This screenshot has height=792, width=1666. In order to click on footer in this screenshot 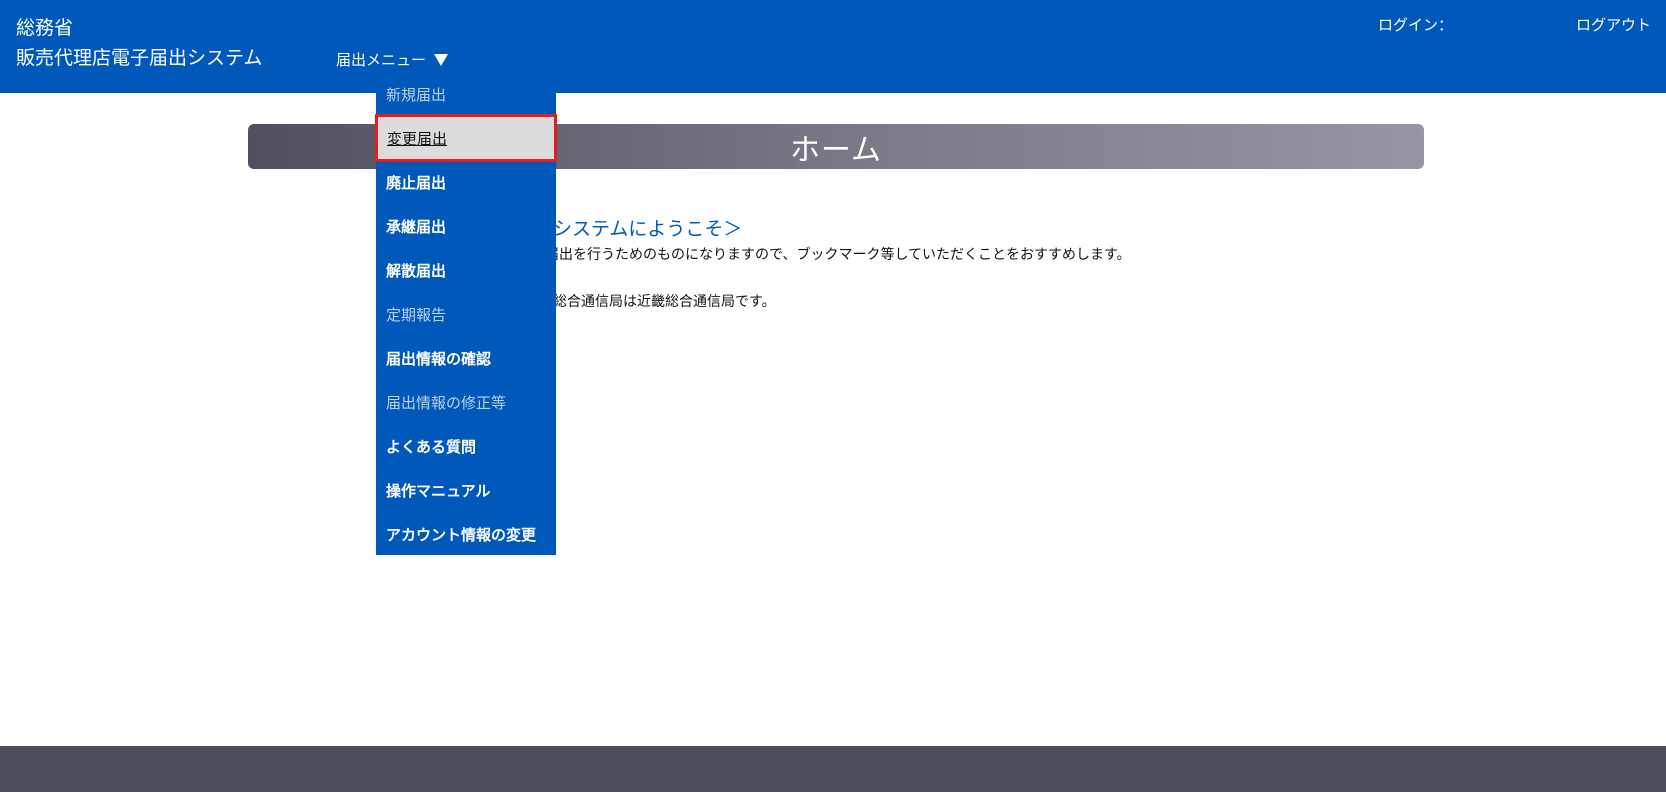, I will do `click(833, 769)`.